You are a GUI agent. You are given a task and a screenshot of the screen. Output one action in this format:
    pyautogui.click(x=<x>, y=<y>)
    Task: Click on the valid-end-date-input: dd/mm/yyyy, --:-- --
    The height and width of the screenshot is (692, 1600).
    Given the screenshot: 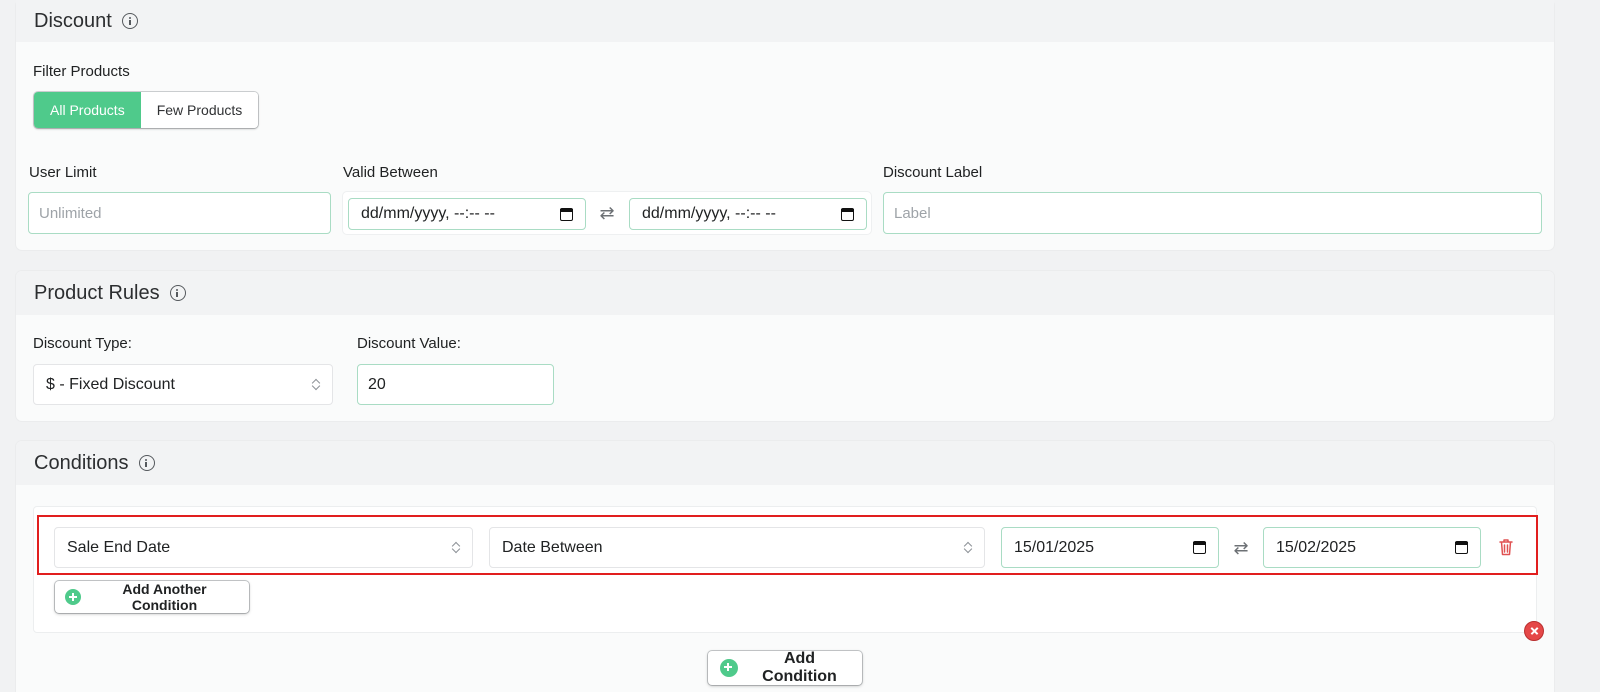 What is the action you would take?
    pyautogui.click(x=748, y=214)
    